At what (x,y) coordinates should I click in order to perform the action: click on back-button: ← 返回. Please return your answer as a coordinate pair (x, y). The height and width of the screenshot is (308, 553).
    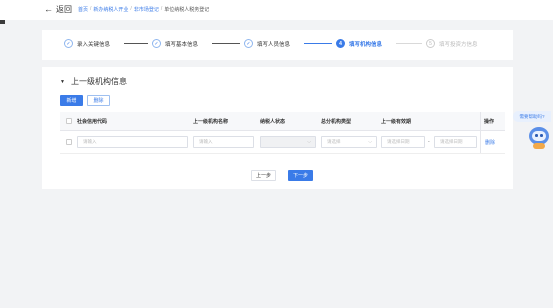
    Looking at the image, I should click on (58, 9).